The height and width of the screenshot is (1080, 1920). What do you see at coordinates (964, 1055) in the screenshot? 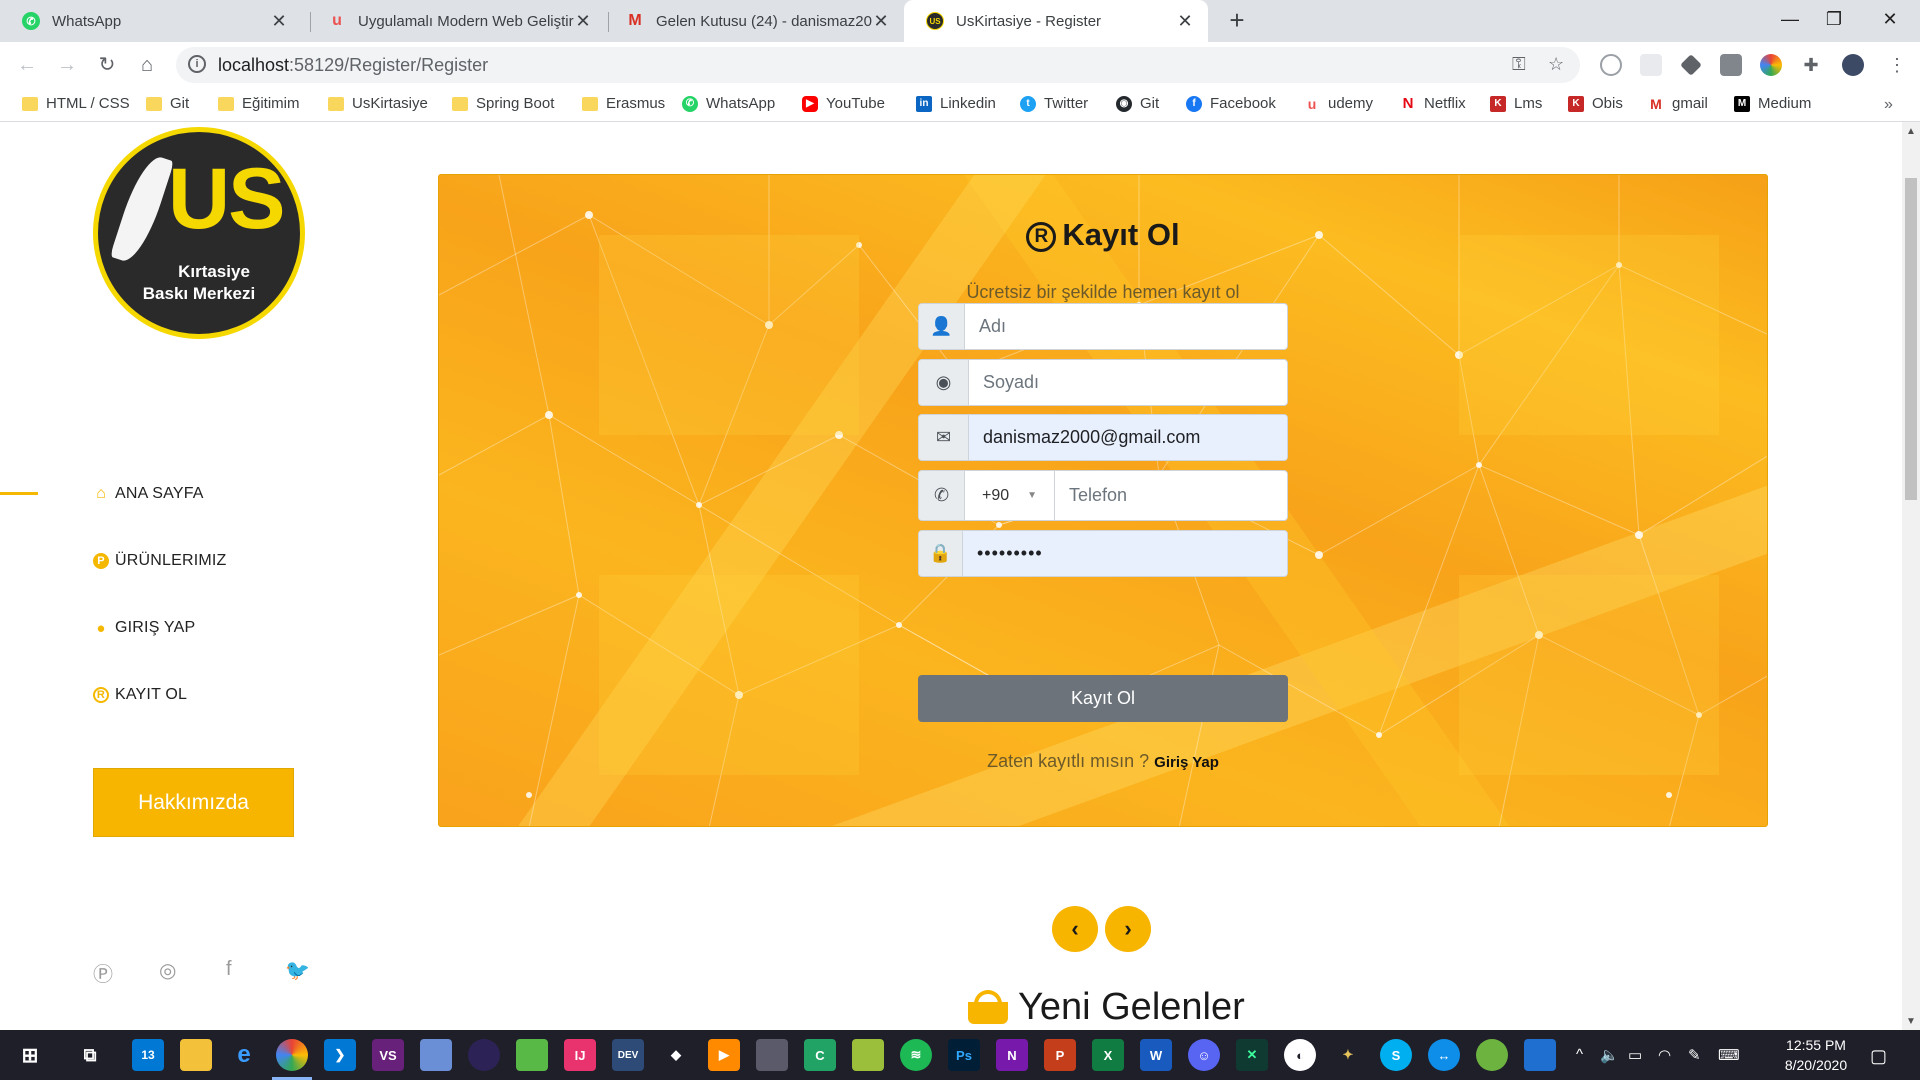
I see `photoshop-icon: Ps` at bounding box center [964, 1055].